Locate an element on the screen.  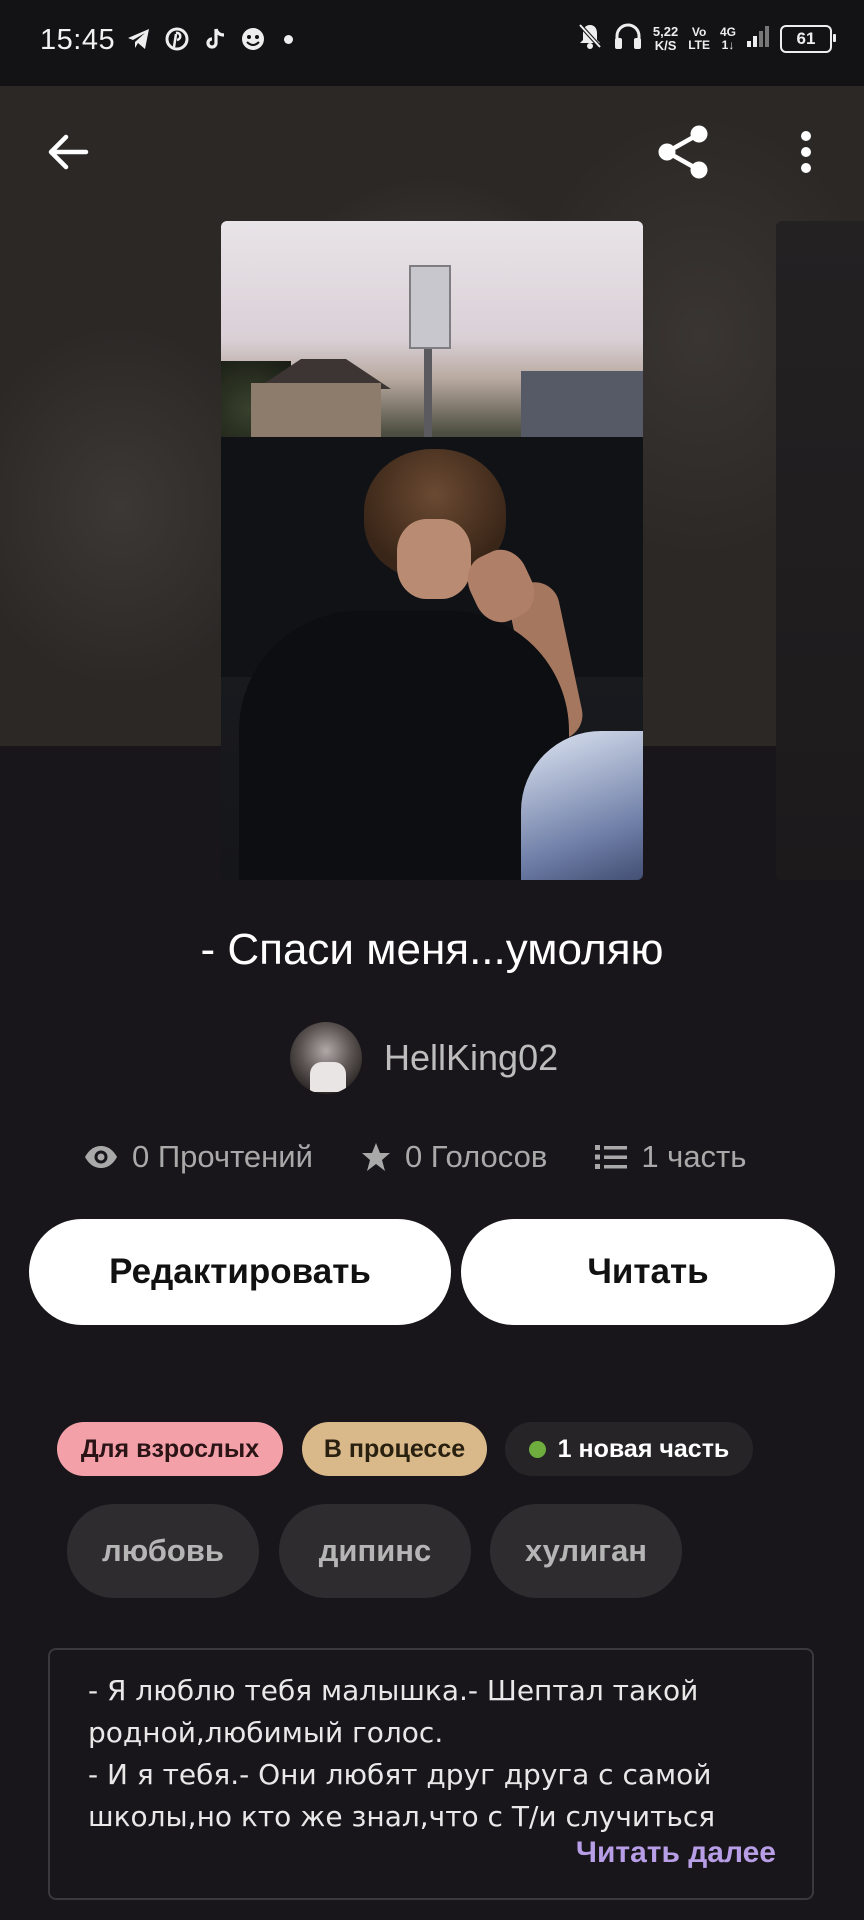
more-options-button is located at coordinates (806, 152).